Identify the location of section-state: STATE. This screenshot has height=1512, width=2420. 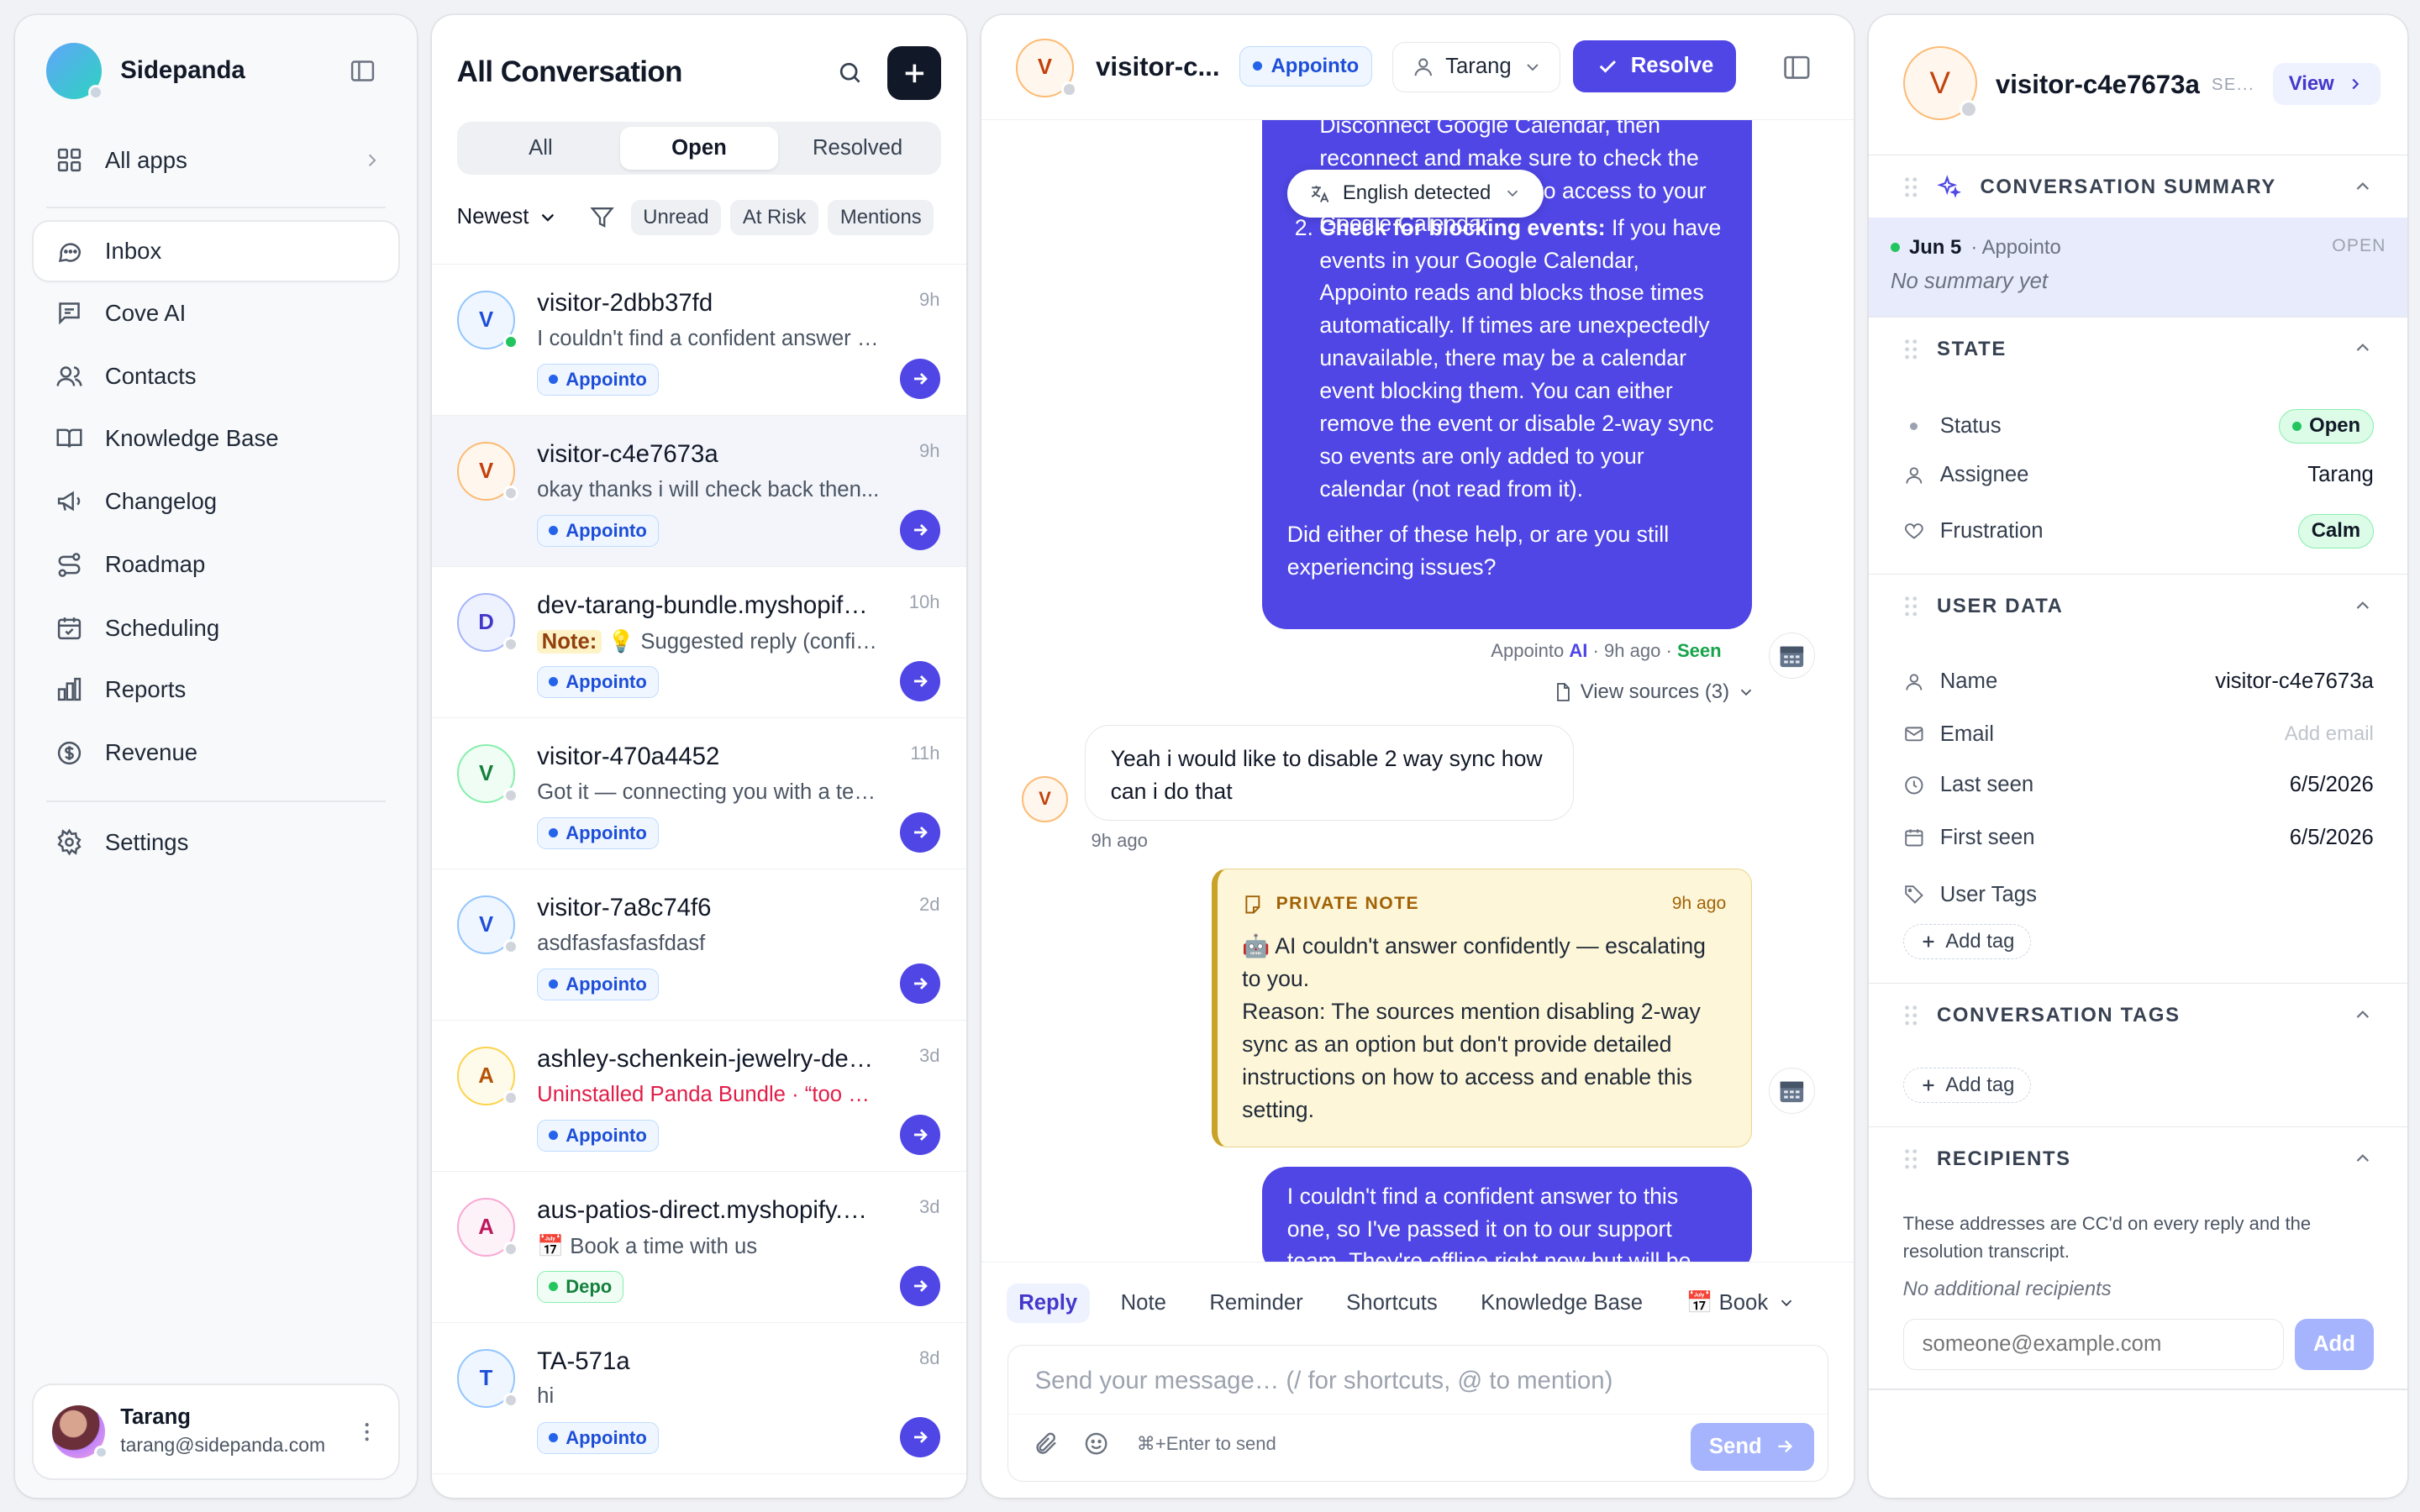
(2139, 348).